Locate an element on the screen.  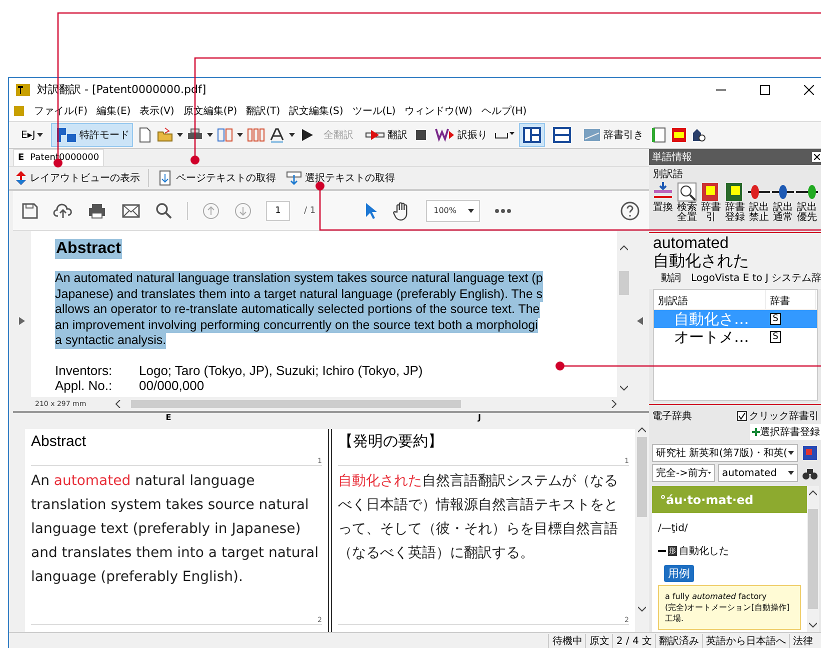
direction-dropdown: E▸J is located at coordinates (32, 135).